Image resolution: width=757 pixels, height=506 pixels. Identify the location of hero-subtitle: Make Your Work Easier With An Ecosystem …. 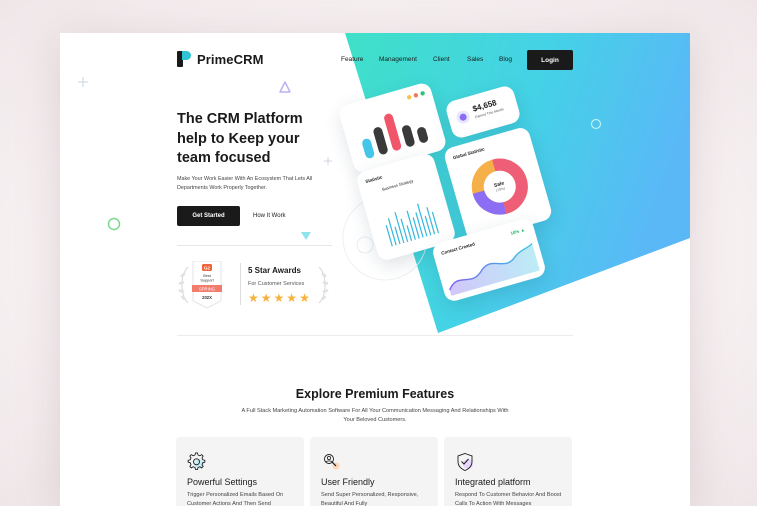
(245, 183).